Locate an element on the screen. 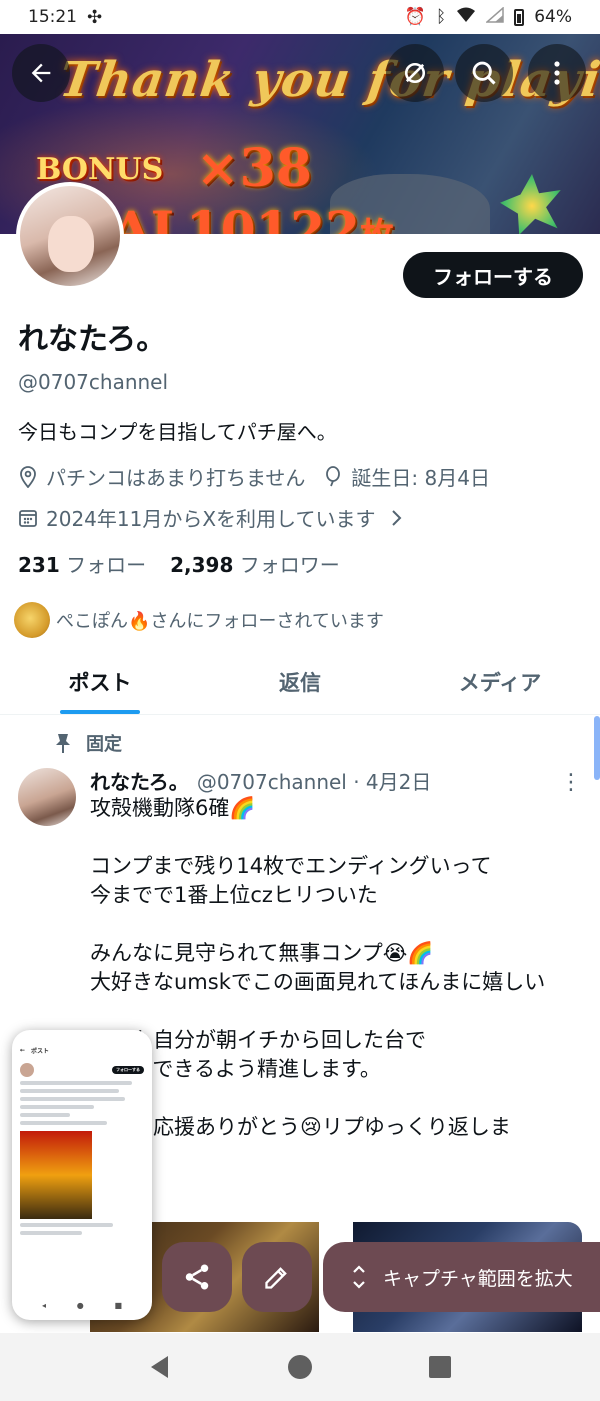 The width and height of the screenshot is (600, 1401). back-arrow-icon is located at coordinates (41, 73).